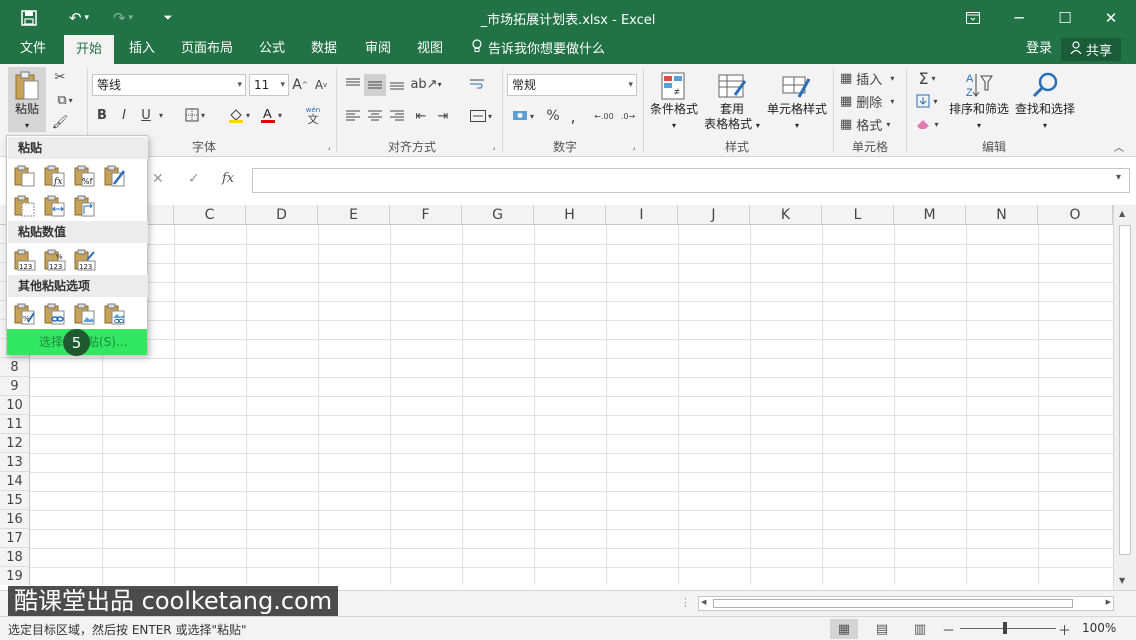 The width and height of the screenshot is (1136, 640). I want to click on scroll-right-icon: ▶, so click(1108, 602).